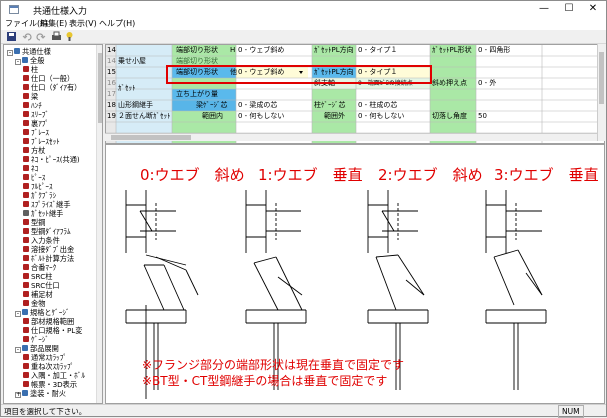 The width and height of the screenshot is (607, 418). Describe the element at coordinates (45, 357) in the screenshot. I see `tree-item: 通常ｽｶﾗｯﾌﾟ` at that location.